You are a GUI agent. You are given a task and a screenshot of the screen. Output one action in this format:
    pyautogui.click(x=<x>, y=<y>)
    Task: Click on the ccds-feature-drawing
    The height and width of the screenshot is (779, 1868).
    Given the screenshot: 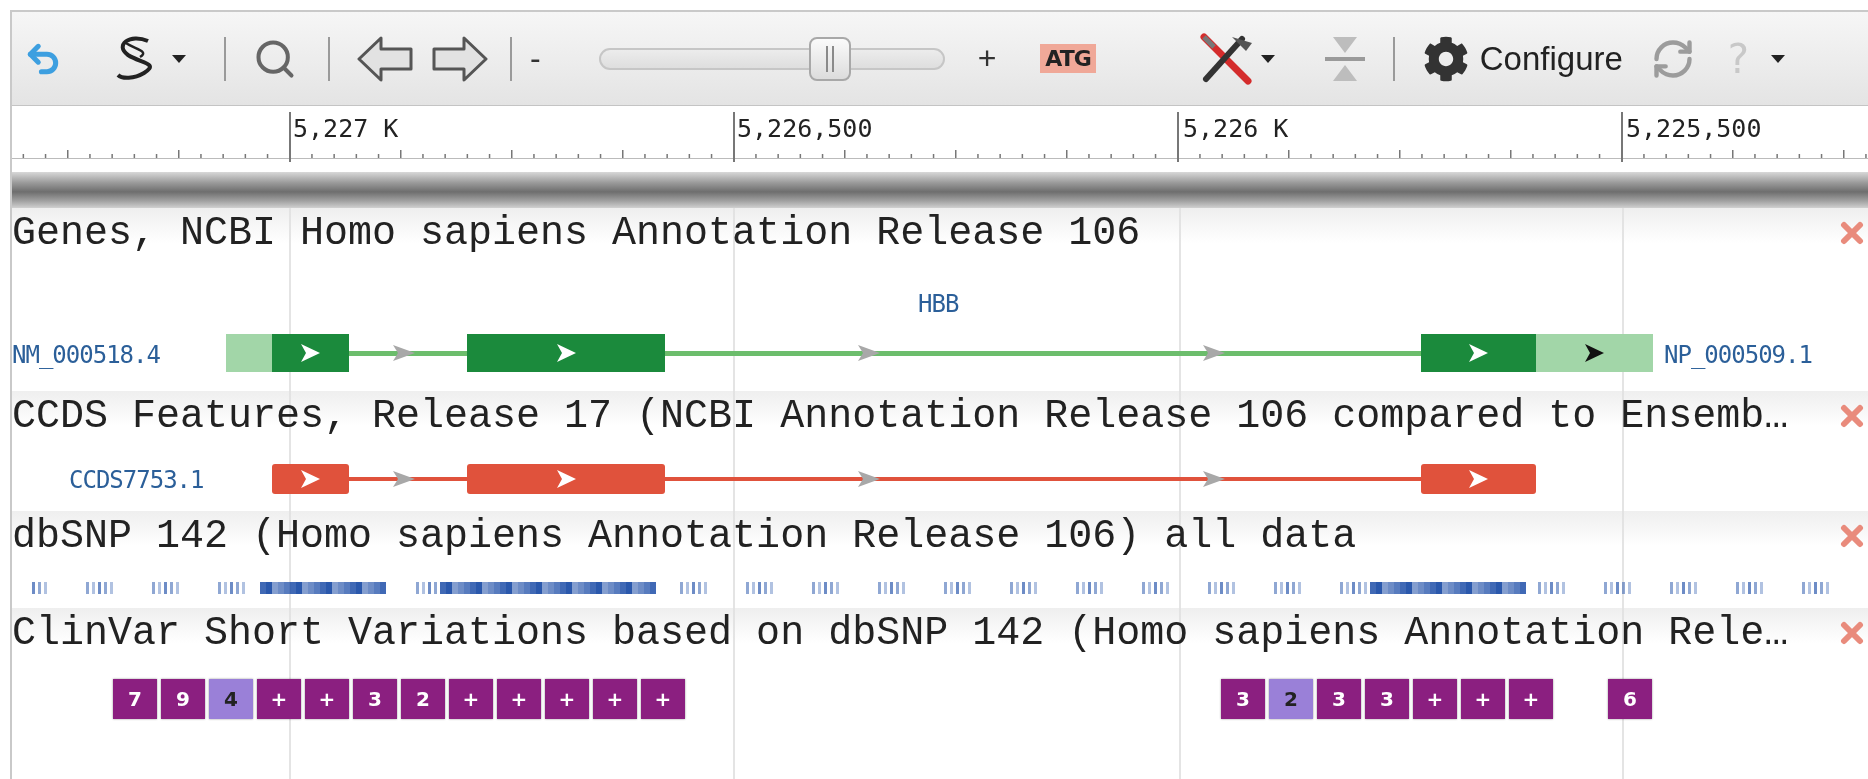 What is the action you would take?
    pyautogui.click(x=904, y=479)
    